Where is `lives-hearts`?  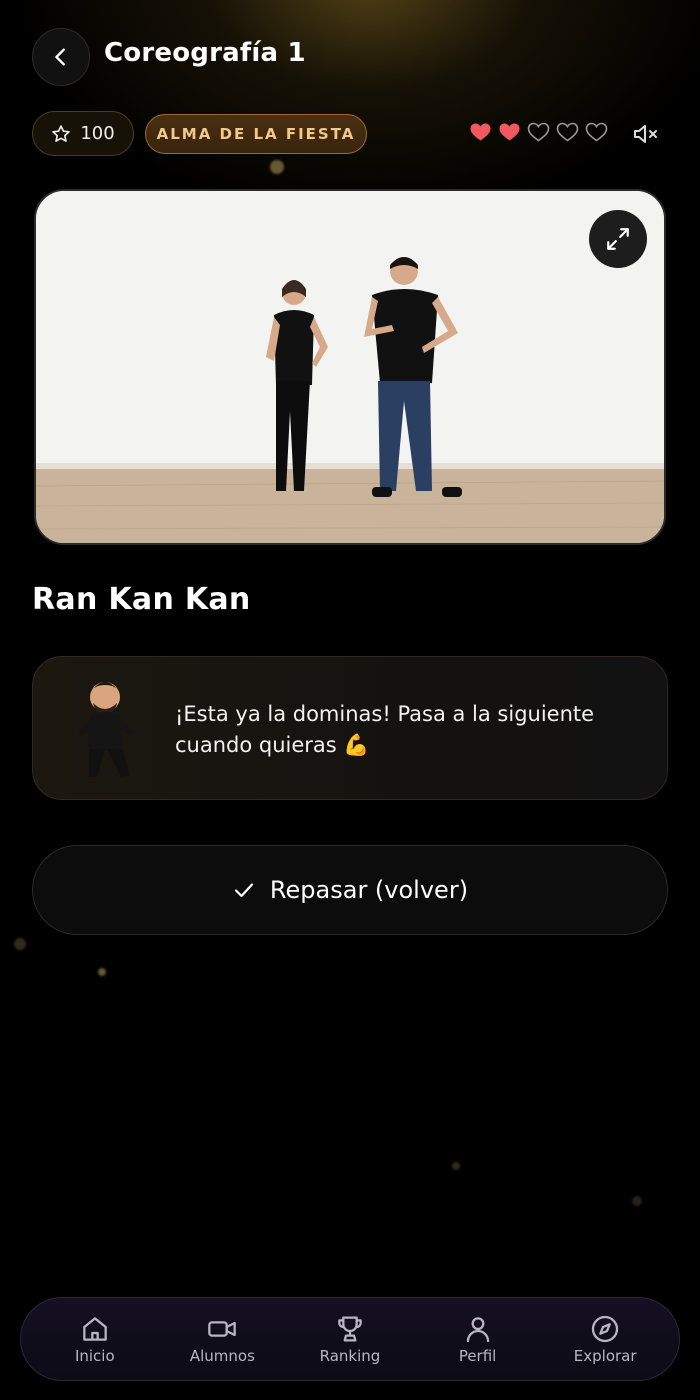 lives-hearts is located at coordinates (538, 132).